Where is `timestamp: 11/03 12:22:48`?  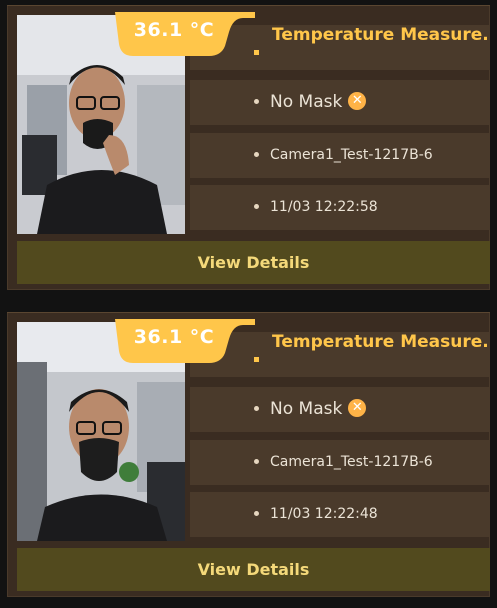 timestamp: 11/03 12:22:48 is located at coordinates (324, 514).